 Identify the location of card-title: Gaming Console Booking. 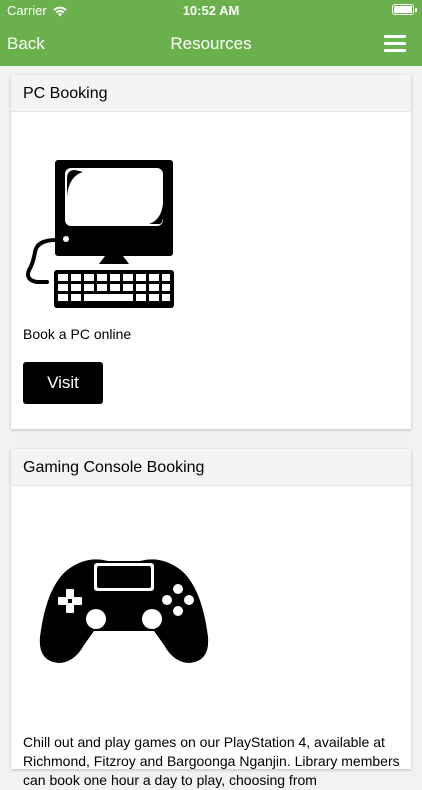
(211, 467).